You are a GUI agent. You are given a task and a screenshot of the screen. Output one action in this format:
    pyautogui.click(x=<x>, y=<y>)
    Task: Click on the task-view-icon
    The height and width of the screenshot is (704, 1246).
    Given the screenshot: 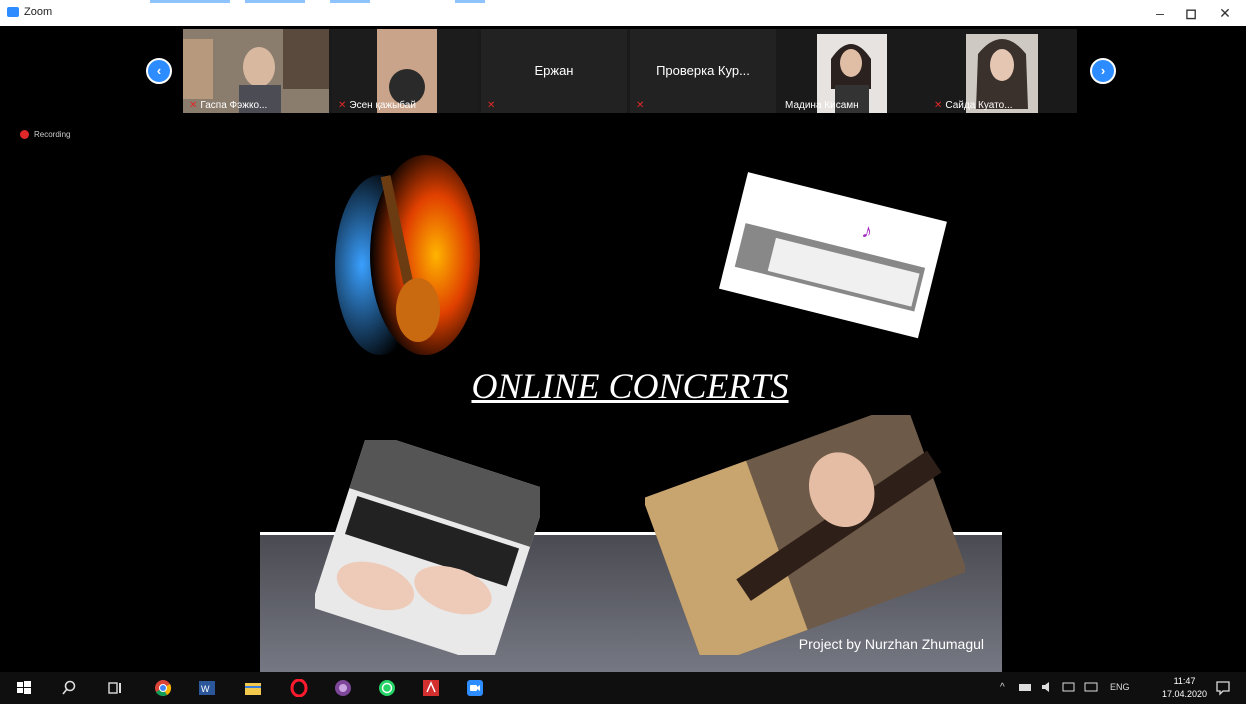 What is the action you would take?
    pyautogui.click(x=115, y=688)
    